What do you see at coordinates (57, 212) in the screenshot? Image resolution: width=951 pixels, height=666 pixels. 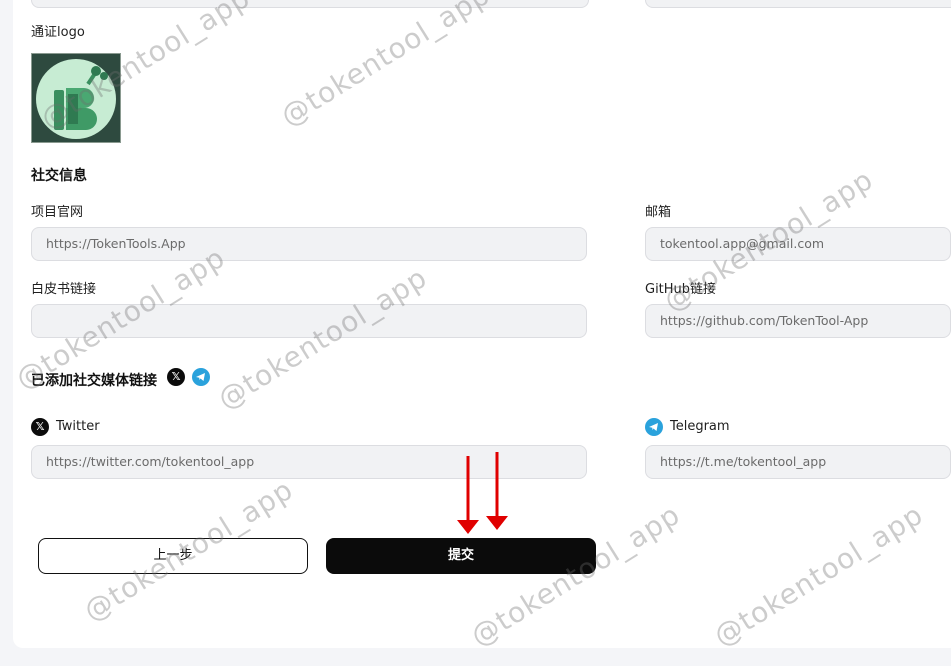 I see `website-label: 项目官网` at bounding box center [57, 212].